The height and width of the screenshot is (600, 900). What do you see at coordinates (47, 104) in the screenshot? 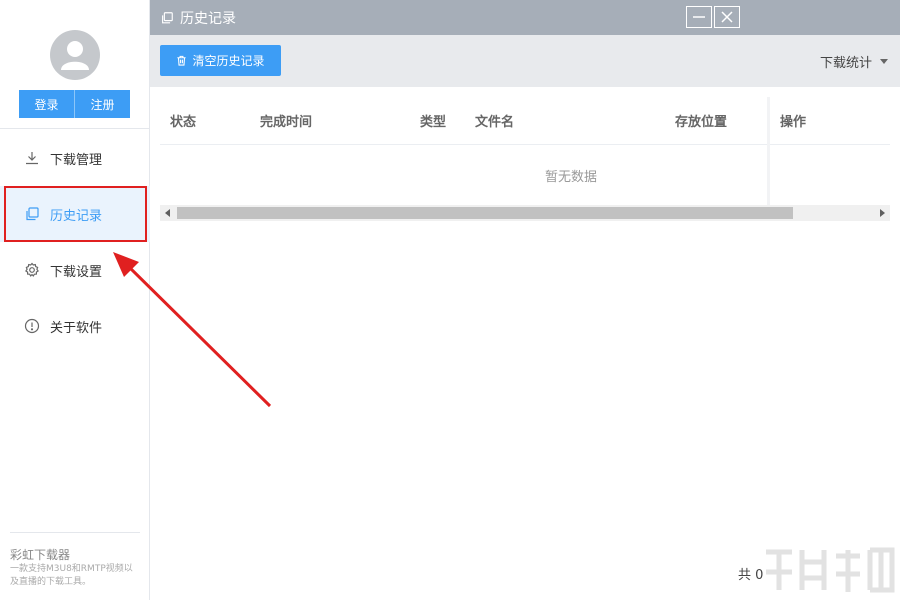
I see `login-button: 登录` at bounding box center [47, 104].